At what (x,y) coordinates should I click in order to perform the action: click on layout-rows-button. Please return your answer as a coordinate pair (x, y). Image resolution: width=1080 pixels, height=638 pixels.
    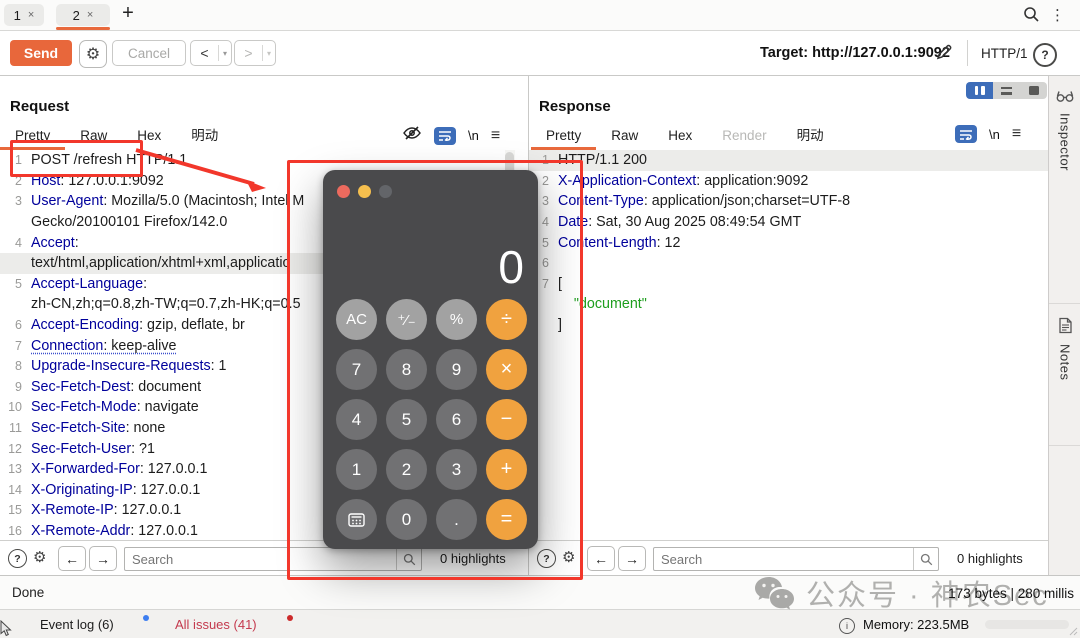
    Looking at the image, I should click on (1006, 90).